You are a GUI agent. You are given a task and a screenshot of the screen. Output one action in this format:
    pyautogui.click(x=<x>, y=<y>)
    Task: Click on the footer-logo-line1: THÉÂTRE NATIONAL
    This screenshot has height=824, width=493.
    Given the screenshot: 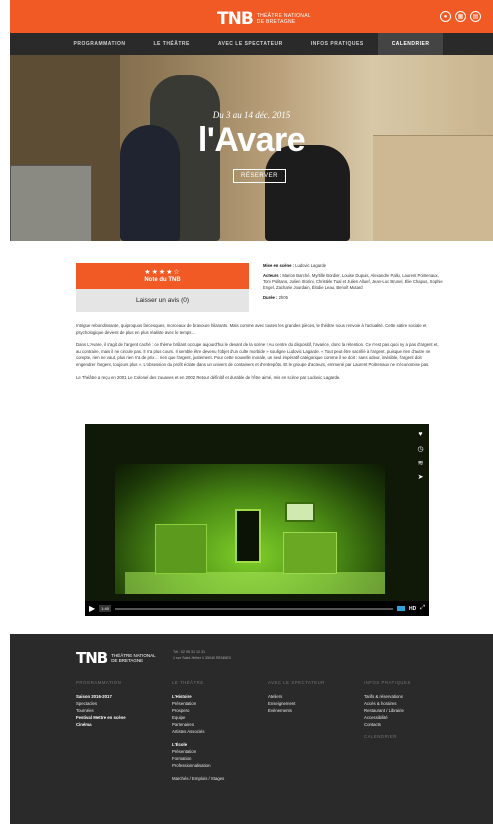 What is the action you would take?
    pyautogui.click(x=133, y=655)
    